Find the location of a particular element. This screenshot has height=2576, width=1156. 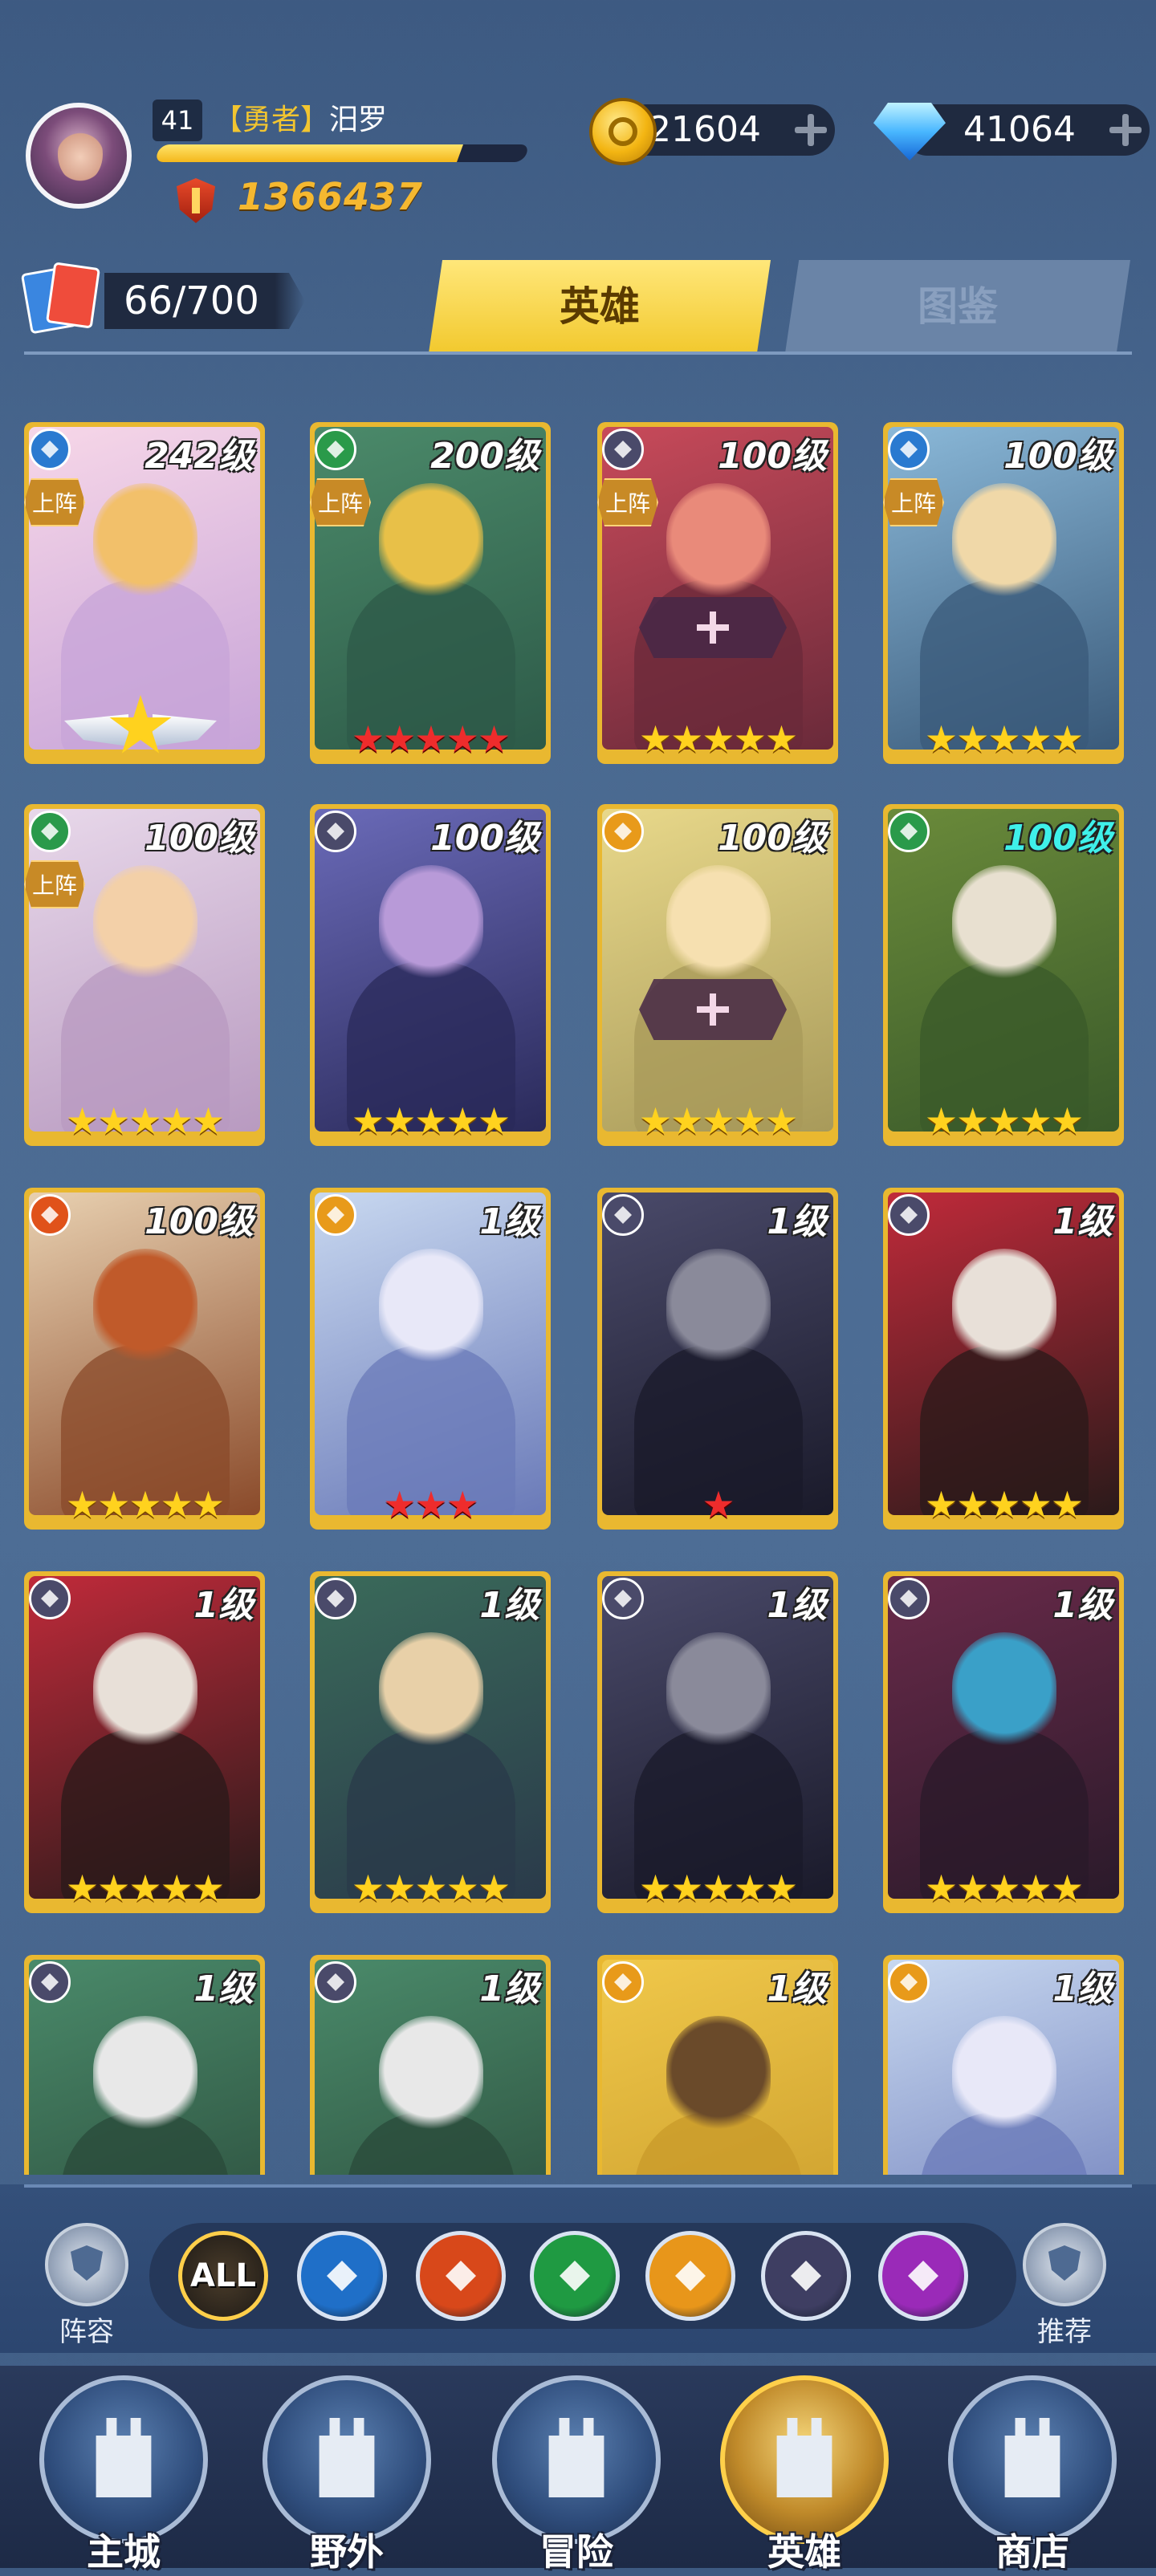

hero-card: 1级 ★★★ is located at coordinates (430, 1359).